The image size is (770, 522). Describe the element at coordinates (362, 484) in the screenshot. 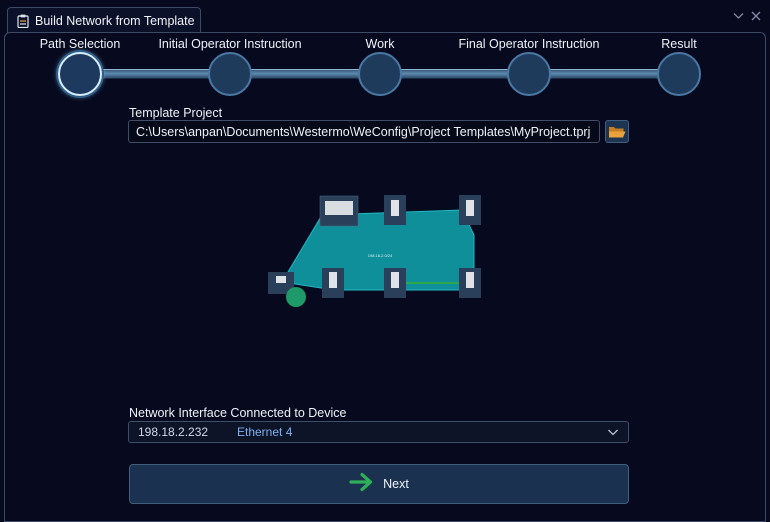

I see `arrow-right-icon` at that location.